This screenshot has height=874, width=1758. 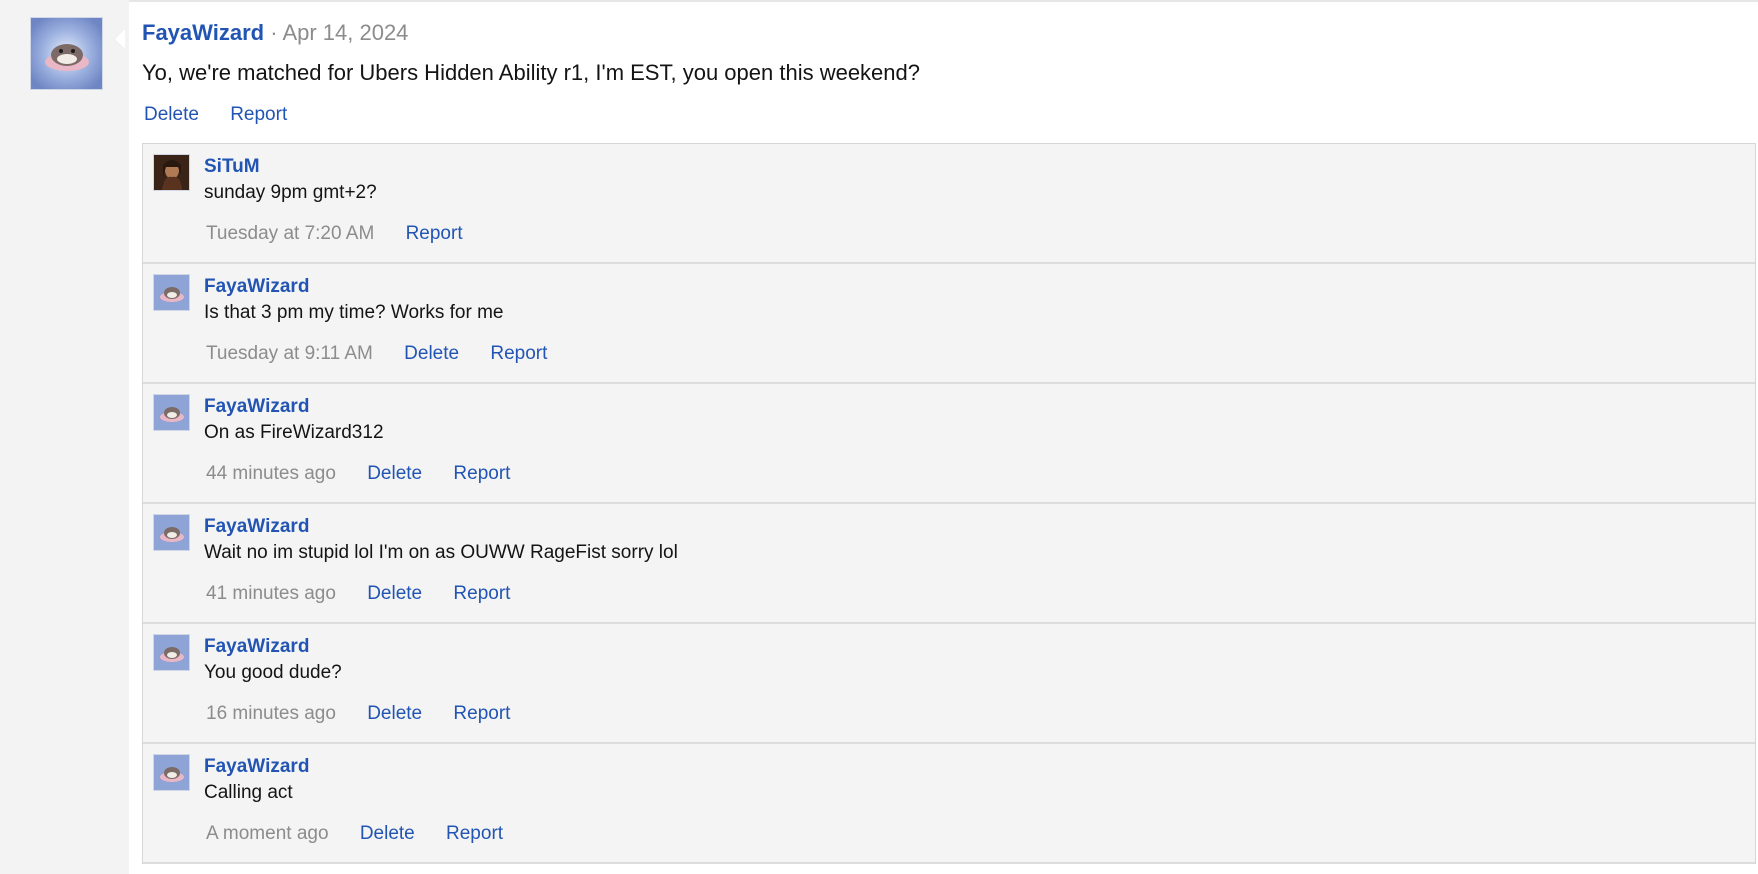 What do you see at coordinates (258, 114) in the screenshot?
I see `post-report-link: Report` at bounding box center [258, 114].